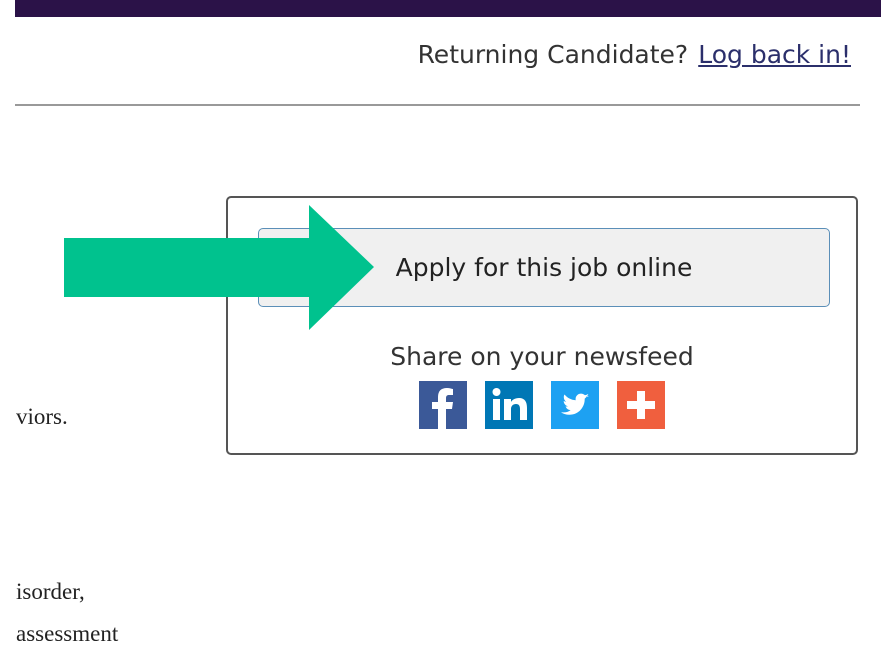  I want to click on addthis-plus-icon, so click(641, 405).